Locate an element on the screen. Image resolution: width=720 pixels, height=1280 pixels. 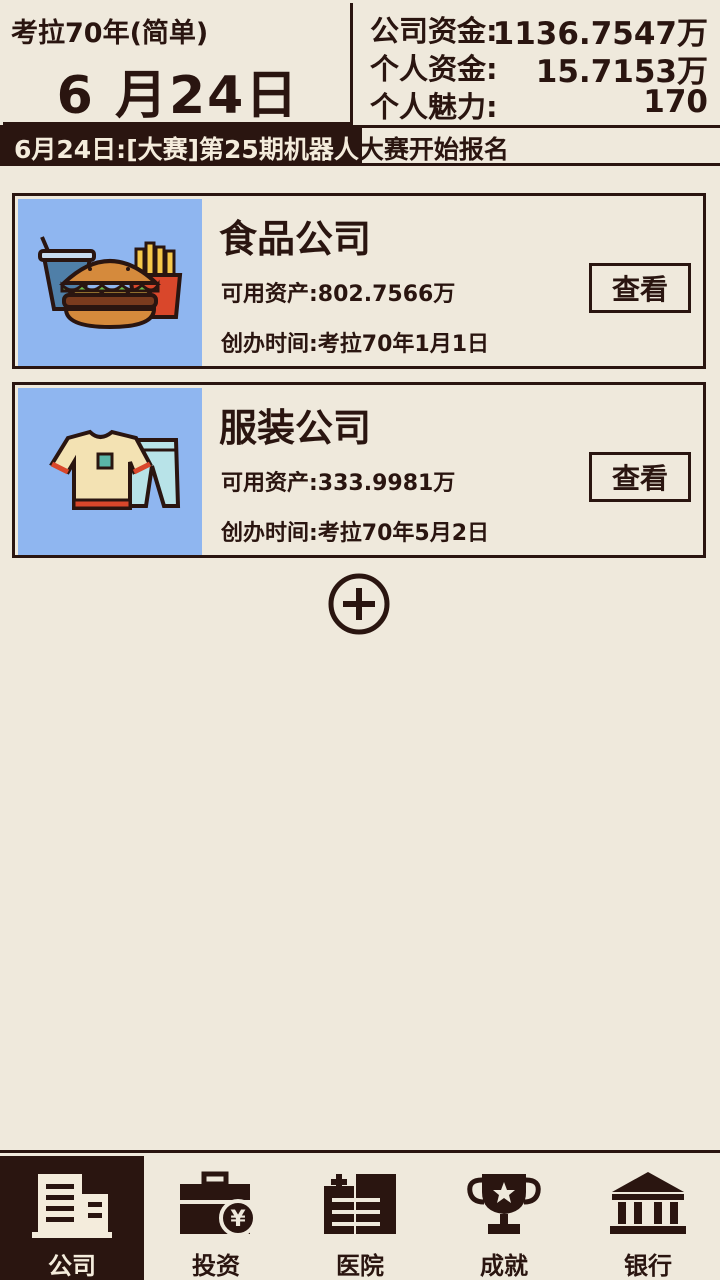
date-panel: 考拉70年(简单) 6 月24日 is located at coordinates (178, 64).